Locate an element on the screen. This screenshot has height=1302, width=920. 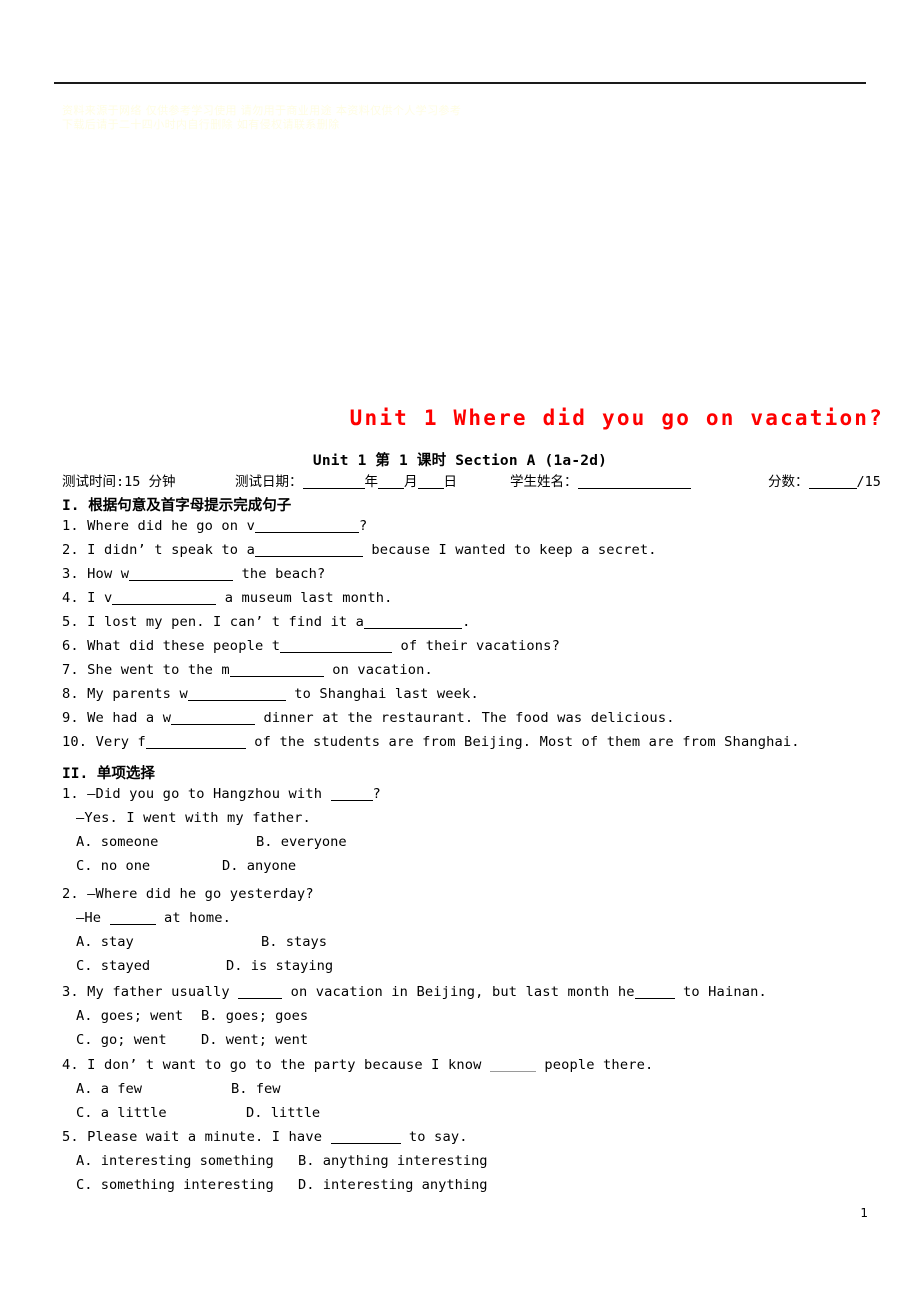
answer-prefix: —He is located at coordinates (89, 918).